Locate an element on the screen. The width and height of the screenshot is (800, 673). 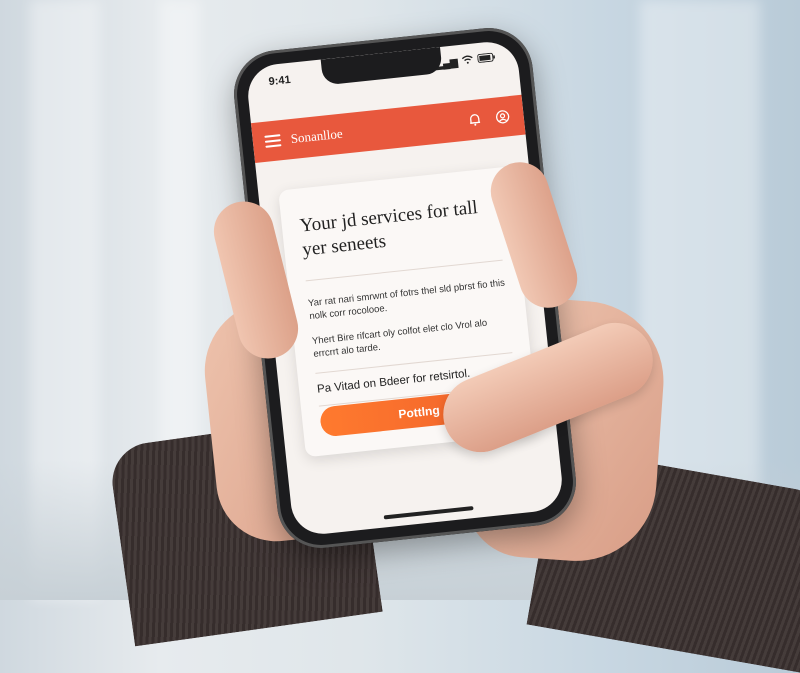
app-header: Sonanlloe is located at coordinates (388, 128).